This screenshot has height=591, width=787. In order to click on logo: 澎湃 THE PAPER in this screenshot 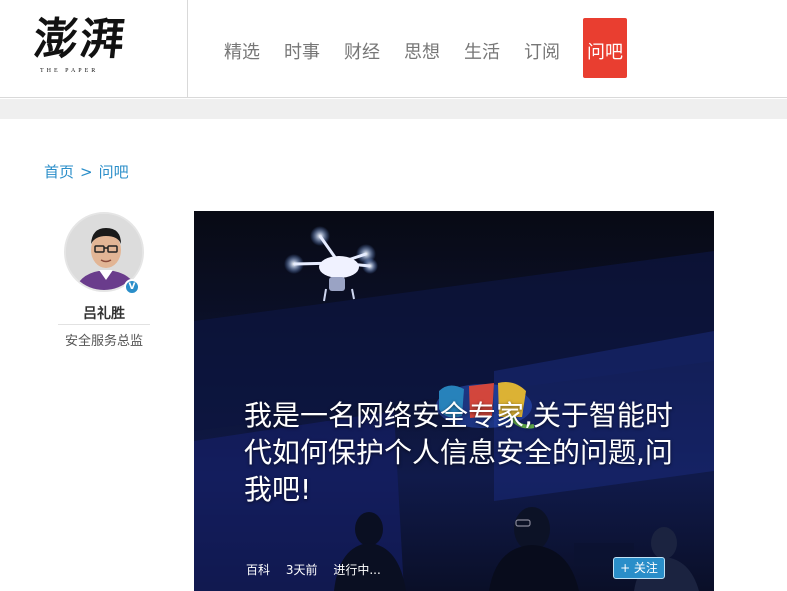, I will do `click(94, 49)`.